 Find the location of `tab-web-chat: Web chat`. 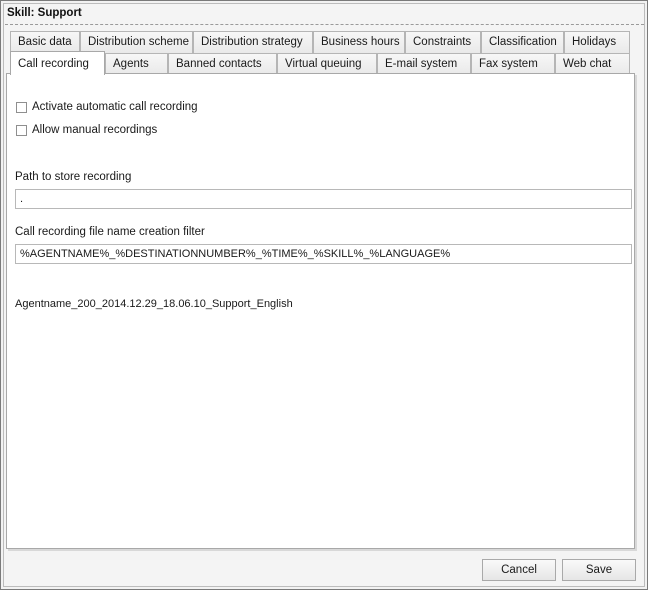

tab-web-chat: Web chat is located at coordinates (592, 64).